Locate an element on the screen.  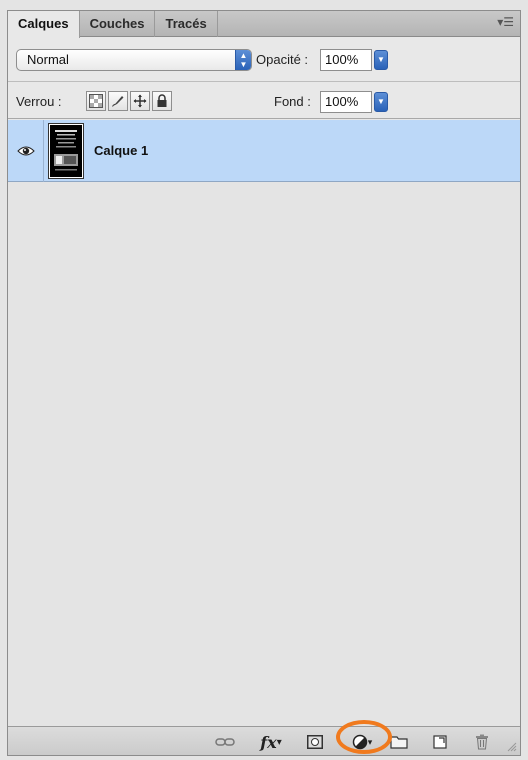
layers-footer-toolbar: fx ▾ ▾ is located at coordinates (264, 737).